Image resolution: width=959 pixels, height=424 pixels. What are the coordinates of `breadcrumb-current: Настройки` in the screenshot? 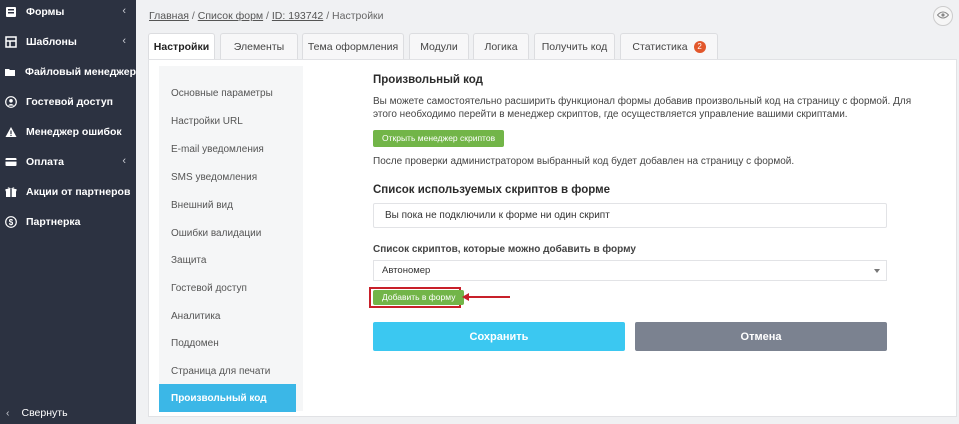 It's located at (358, 16).